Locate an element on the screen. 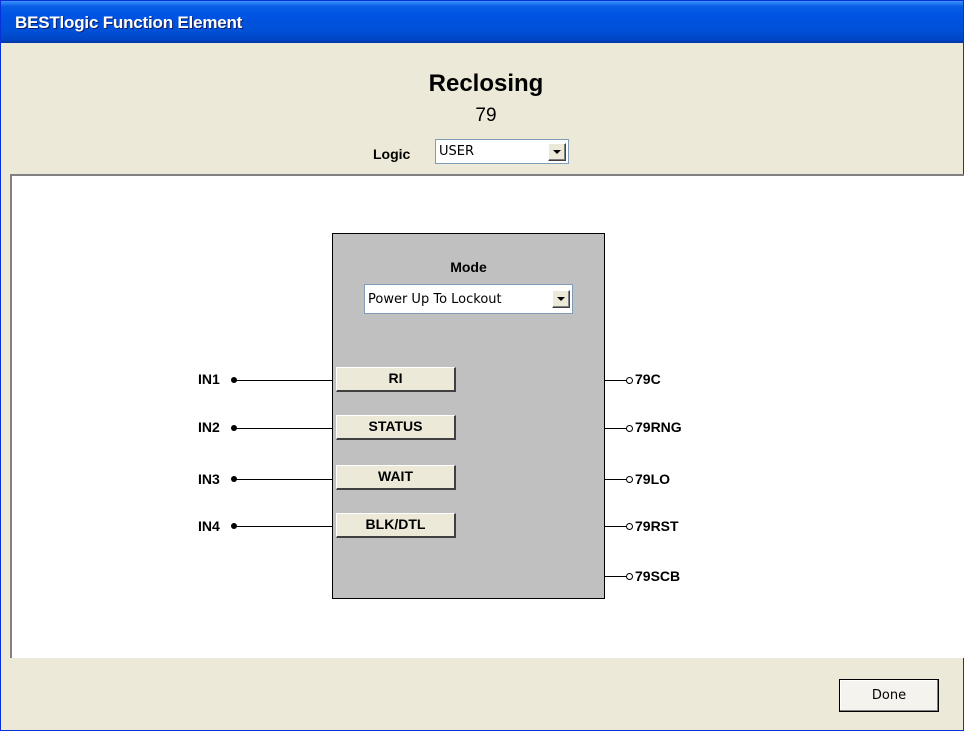 Image resolution: width=964 pixels, height=731 pixels. input-button-ri: RI is located at coordinates (396, 379).